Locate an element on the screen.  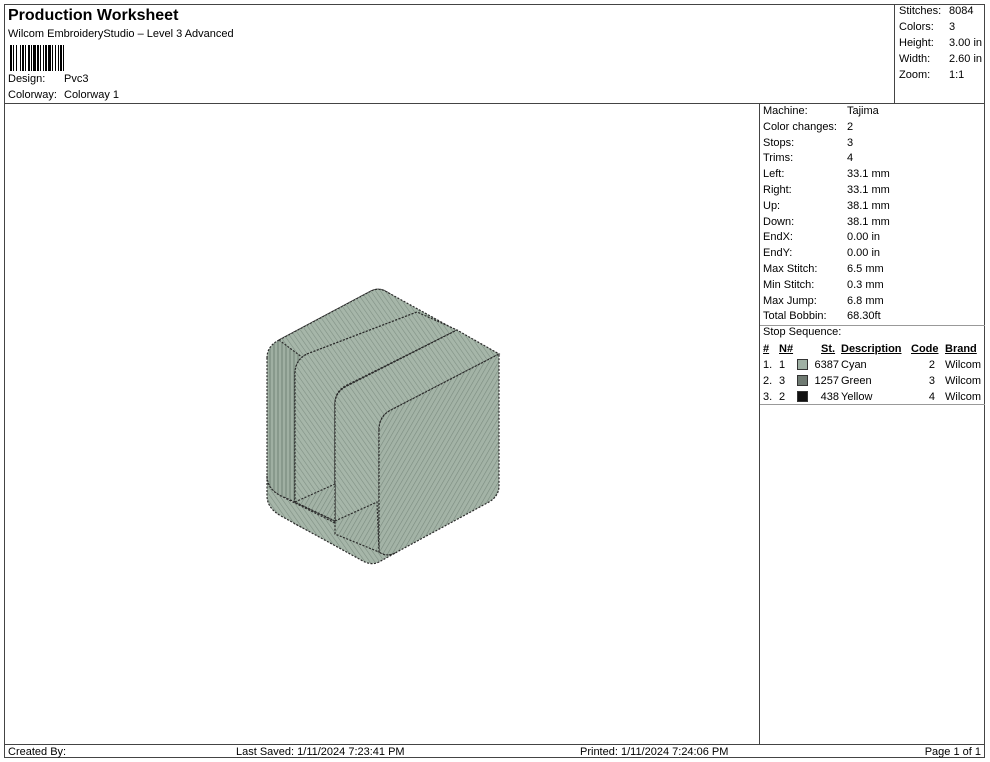
machine-row-label: Min Stitch: is located at coordinates (789, 284).